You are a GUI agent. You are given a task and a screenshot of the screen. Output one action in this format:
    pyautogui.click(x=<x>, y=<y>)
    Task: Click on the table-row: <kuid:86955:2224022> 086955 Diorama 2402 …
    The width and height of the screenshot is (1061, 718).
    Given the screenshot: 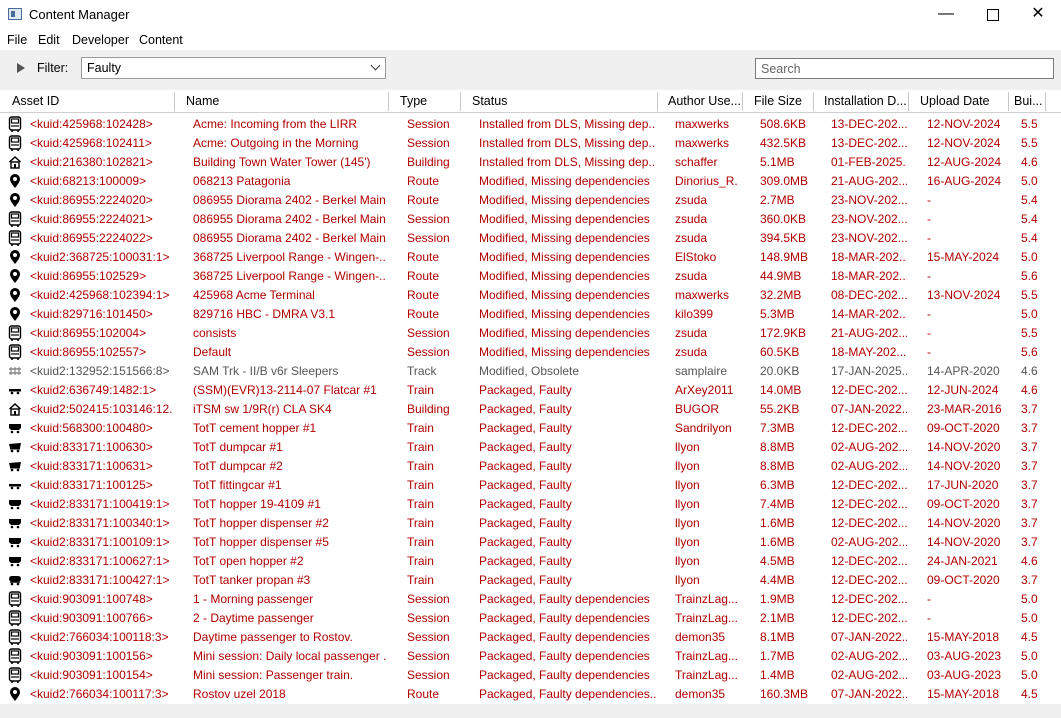 What is the action you would take?
    pyautogui.click(x=530, y=238)
    